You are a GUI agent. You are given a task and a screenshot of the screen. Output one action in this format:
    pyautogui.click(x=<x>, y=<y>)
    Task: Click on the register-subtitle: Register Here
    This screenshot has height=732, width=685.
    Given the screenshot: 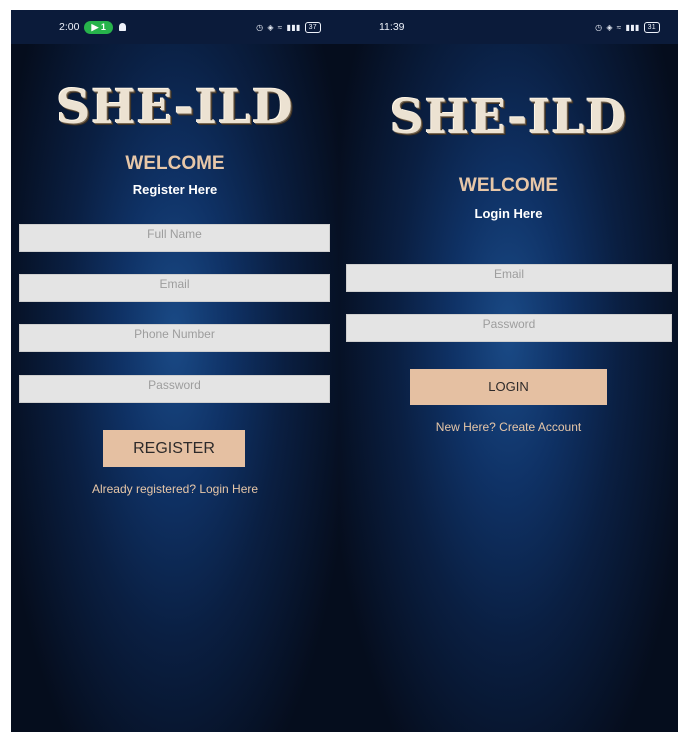 What is the action you would take?
    pyautogui.click(x=175, y=189)
    